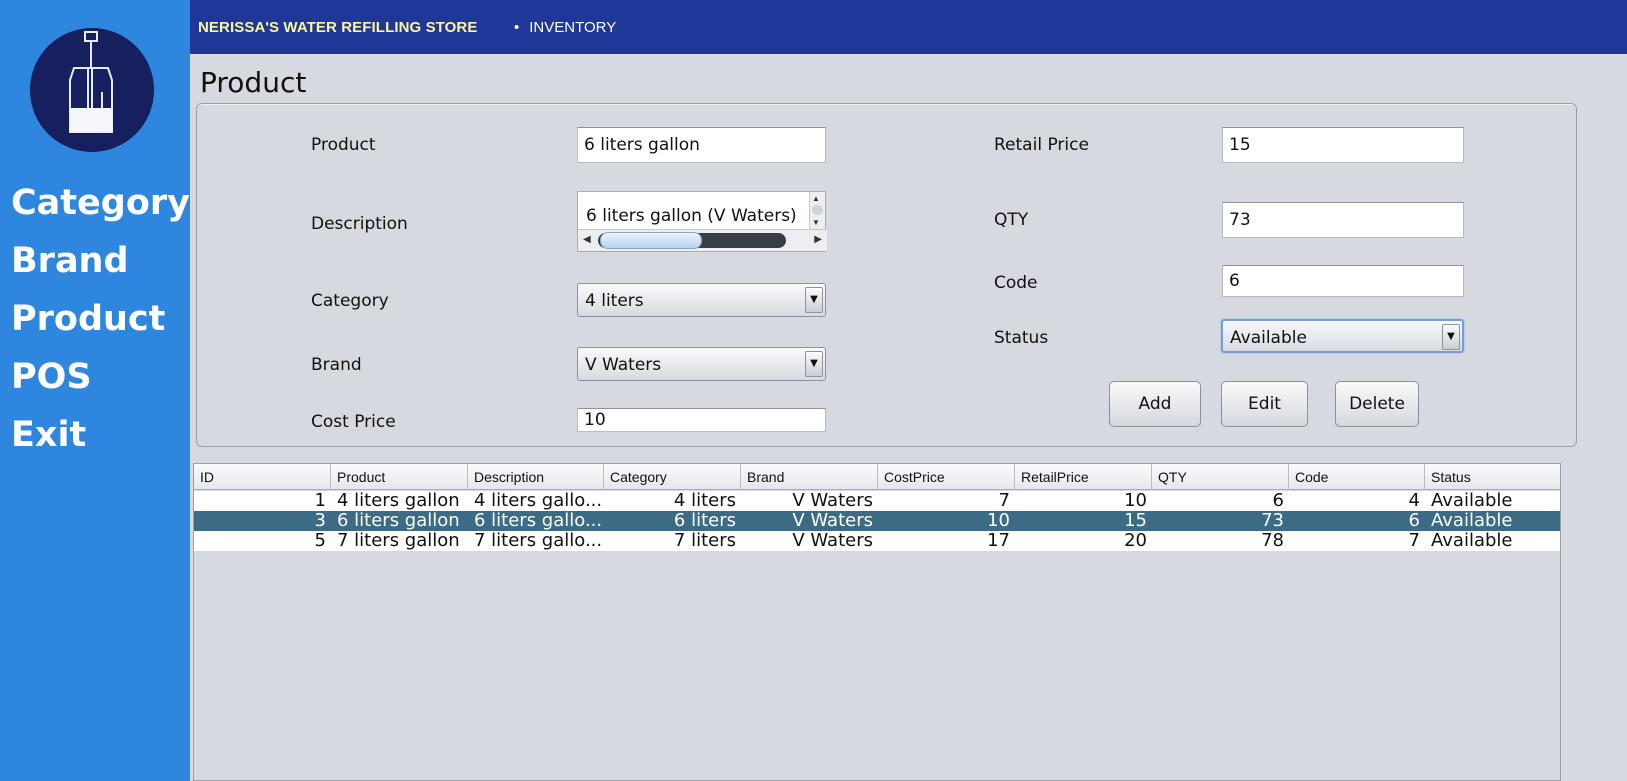  I want to click on cell-costprice: 10, so click(998, 521).